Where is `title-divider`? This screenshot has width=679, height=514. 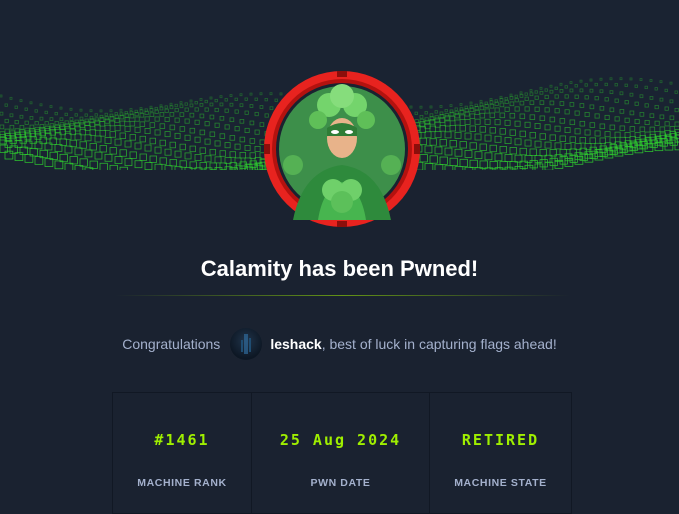 title-divider is located at coordinates (342, 295).